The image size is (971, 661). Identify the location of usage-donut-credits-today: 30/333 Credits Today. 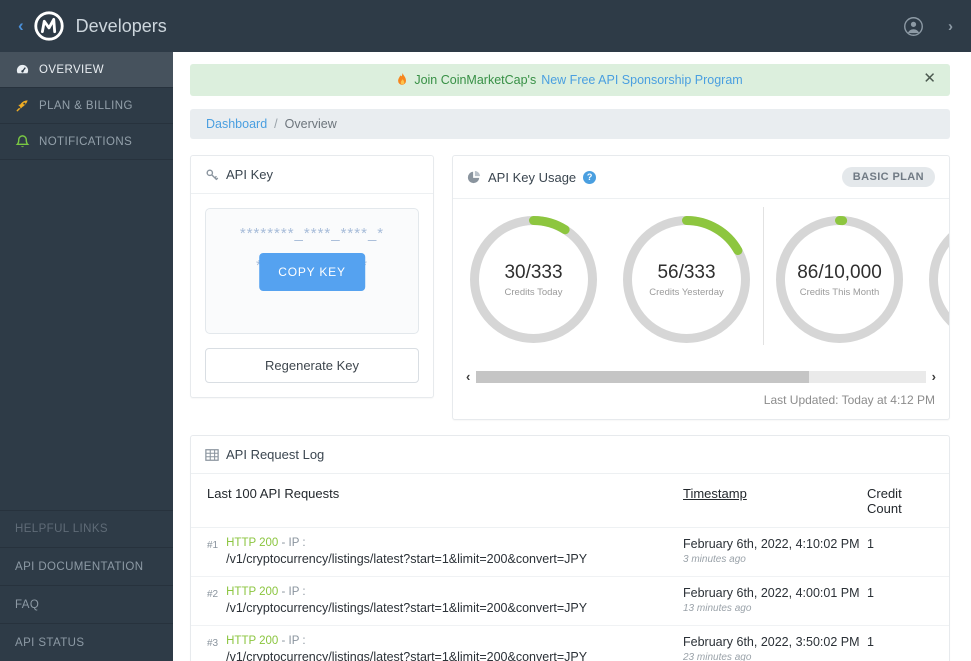
(533, 279).